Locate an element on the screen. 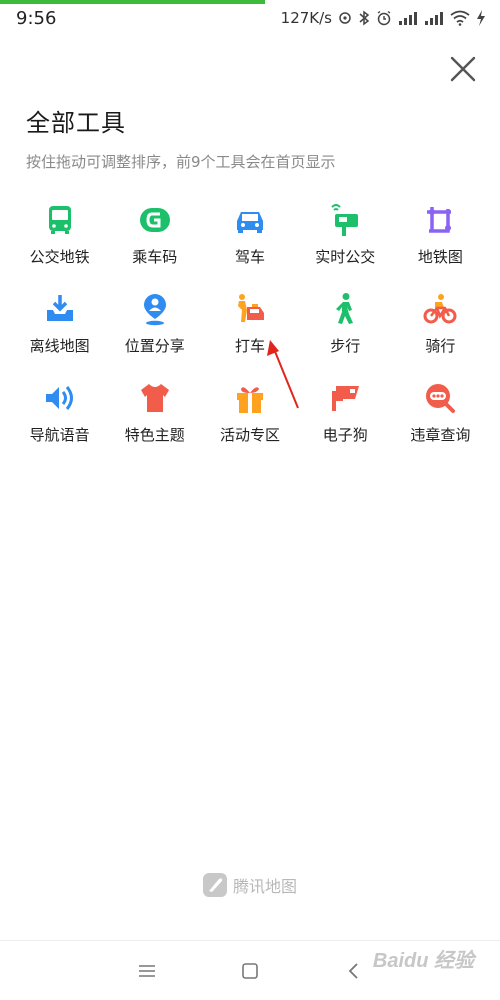 The height and width of the screenshot is (1000, 500). tool-nav-voice: 导航语音 is located at coordinates (59, 411).